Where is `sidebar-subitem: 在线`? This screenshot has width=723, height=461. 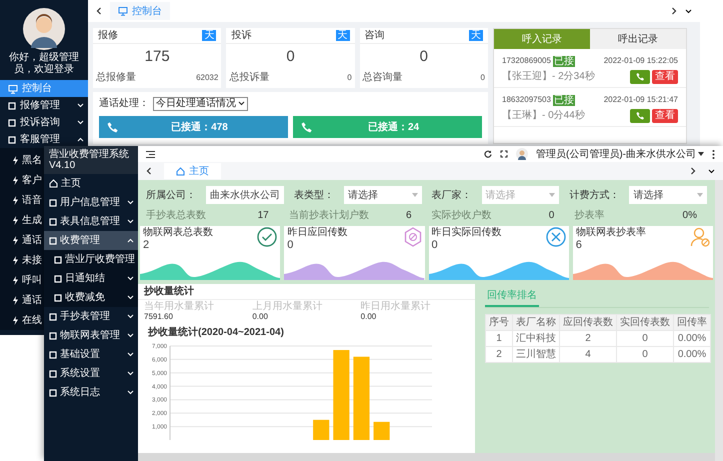 sidebar-subitem: 在线 is located at coordinates (27, 320).